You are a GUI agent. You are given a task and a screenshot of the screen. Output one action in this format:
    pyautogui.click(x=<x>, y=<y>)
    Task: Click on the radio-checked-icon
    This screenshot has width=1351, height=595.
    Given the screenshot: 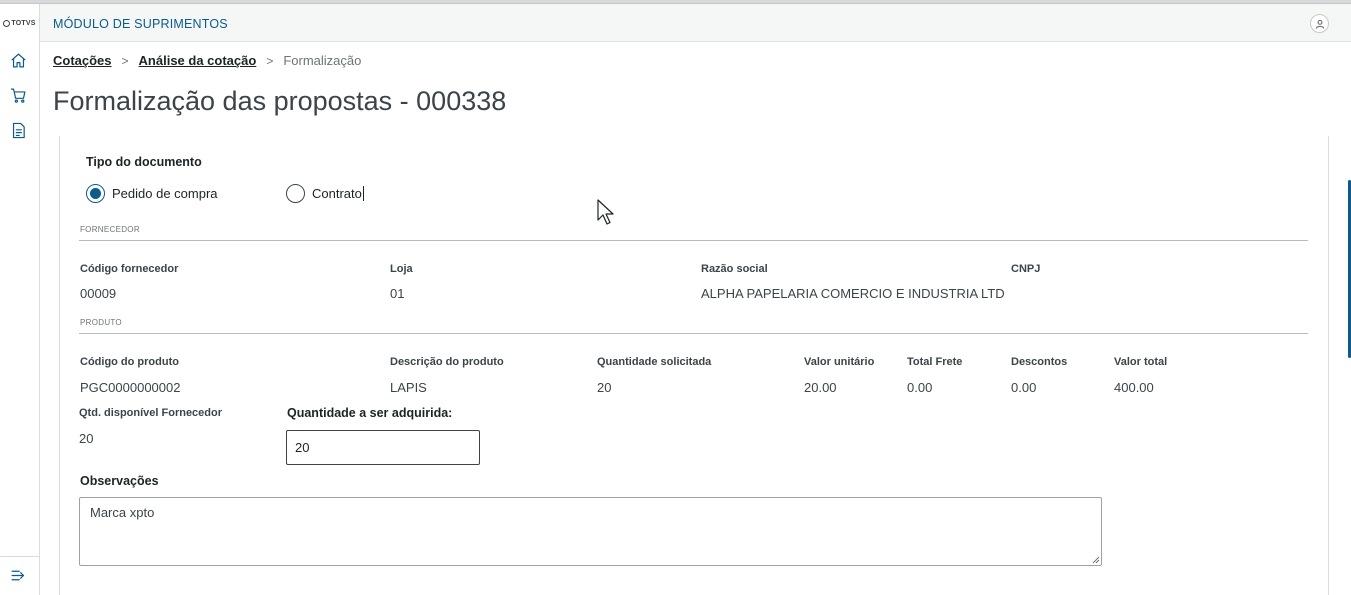 What is the action you would take?
    pyautogui.click(x=95, y=193)
    